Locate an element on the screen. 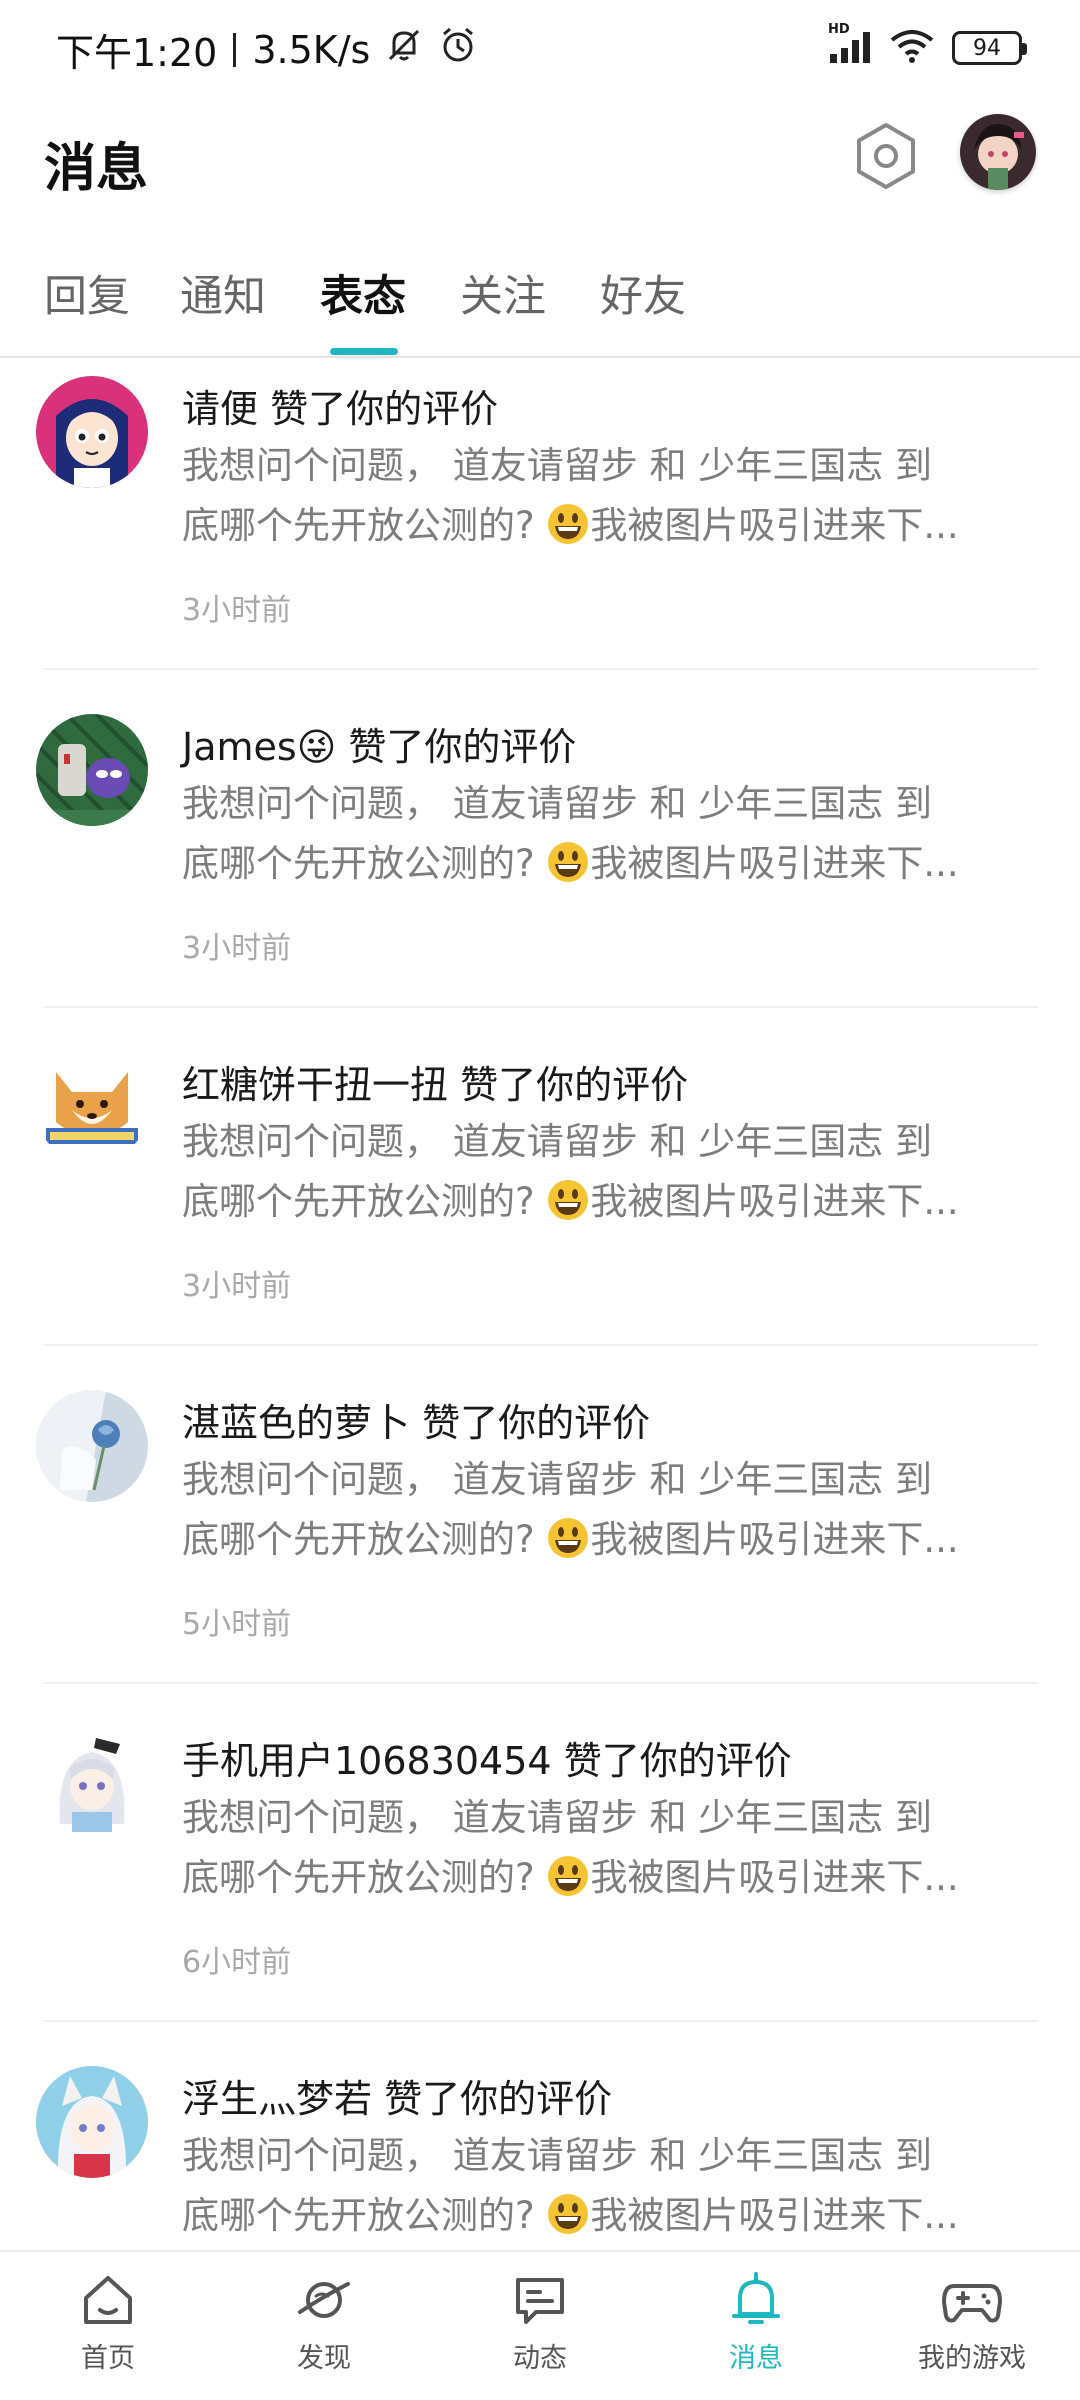 This screenshot has height=2400, width=1080. avatar-fox-girl-icon is located at coordinates (92, 2122).